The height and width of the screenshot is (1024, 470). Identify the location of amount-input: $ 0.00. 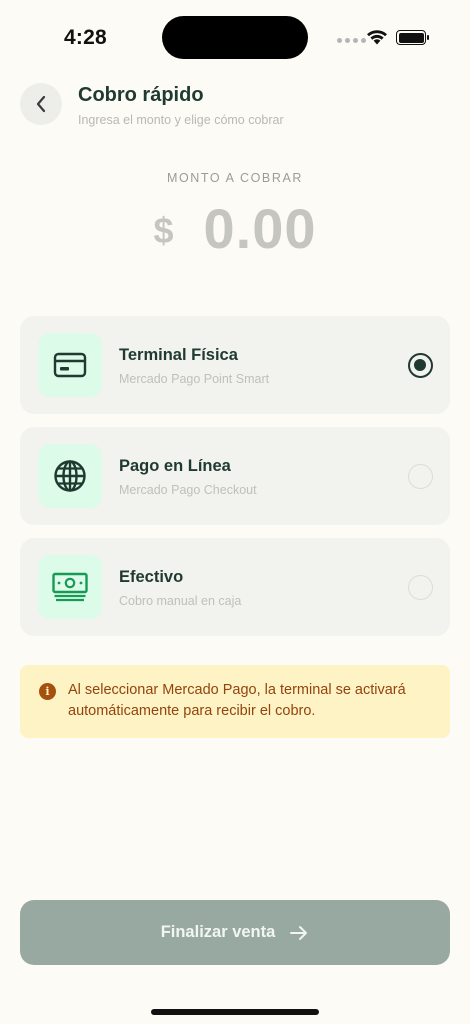
(235, 228).